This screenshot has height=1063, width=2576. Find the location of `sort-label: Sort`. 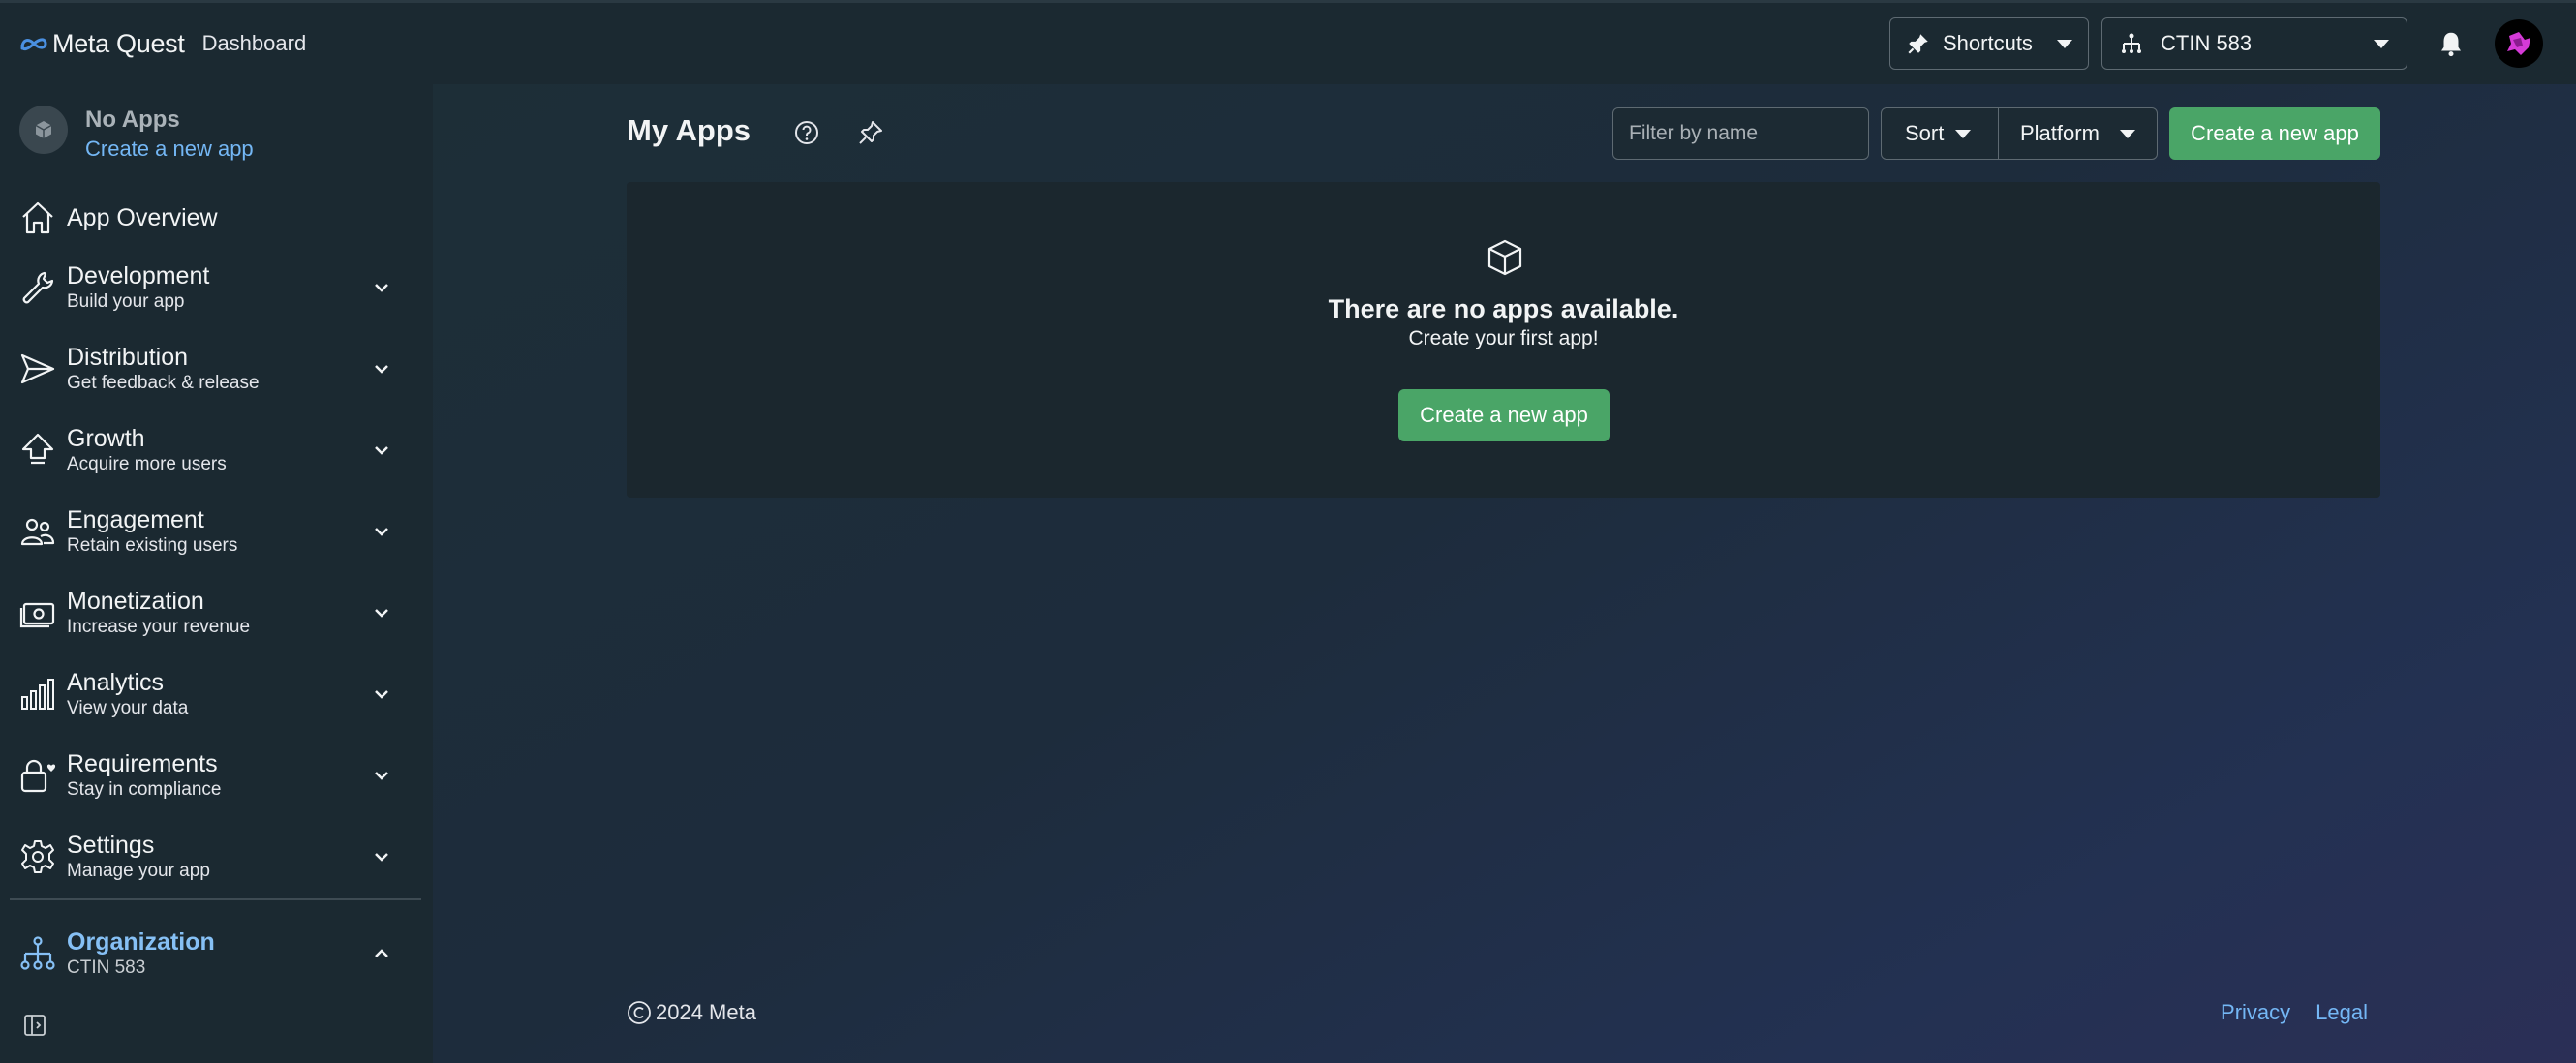

sort-label: Sort is located at coordinates (1925, 133).